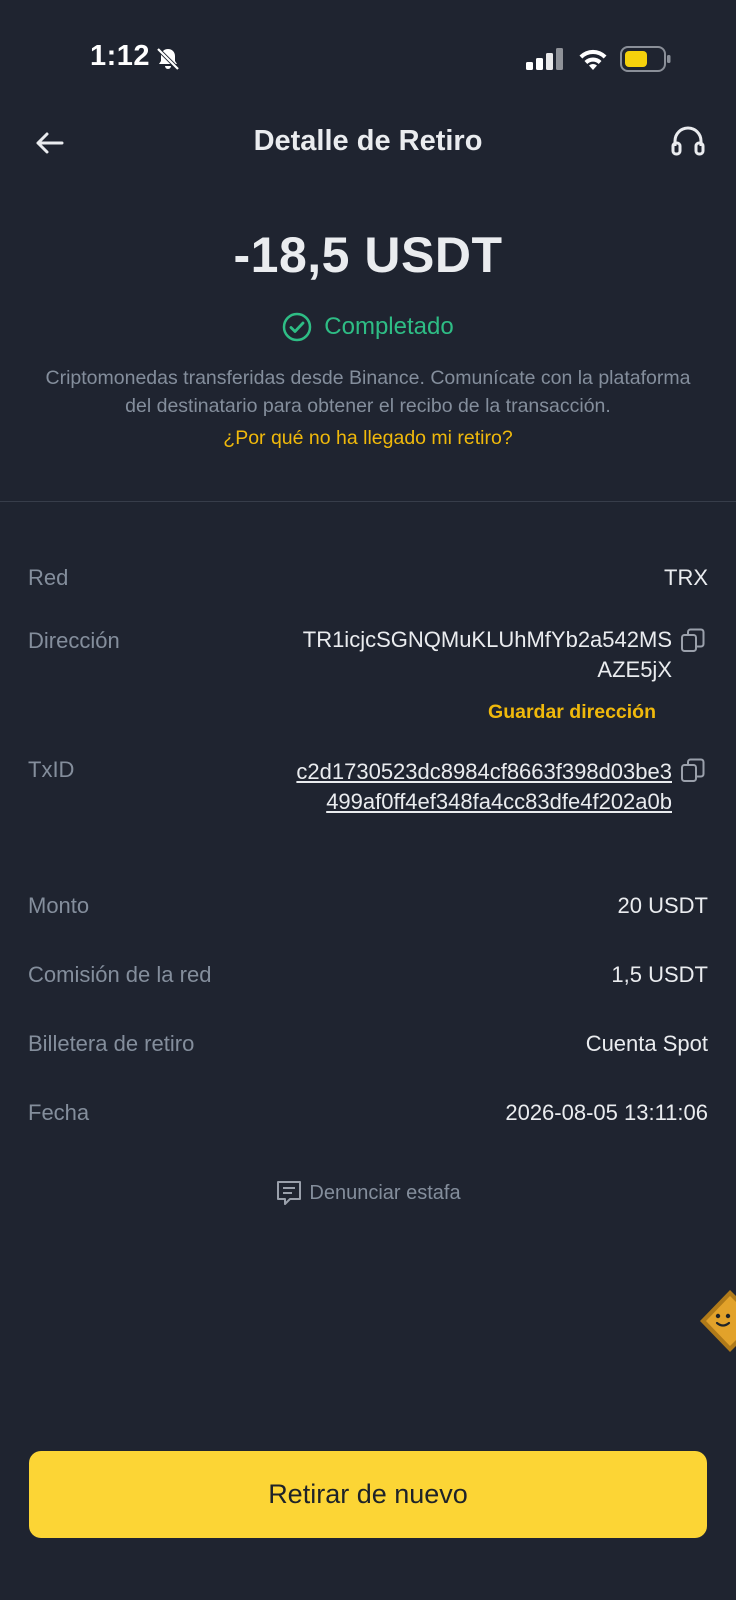  I want to click on report-icon, so click(289, 1193).